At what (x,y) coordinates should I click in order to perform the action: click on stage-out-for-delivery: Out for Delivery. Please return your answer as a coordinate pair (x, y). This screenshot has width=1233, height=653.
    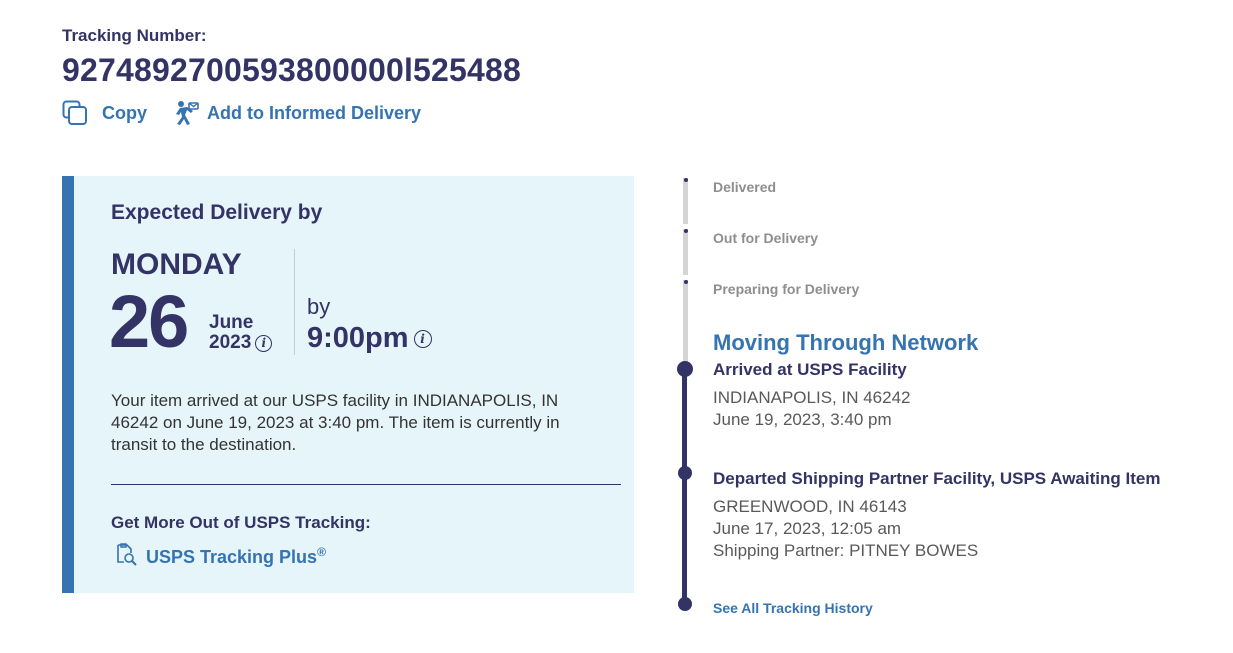
    Looking at the image, I should click on (766, 238).